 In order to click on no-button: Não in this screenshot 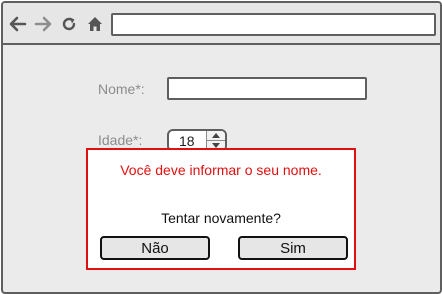, I will do `click(155, 248)`.